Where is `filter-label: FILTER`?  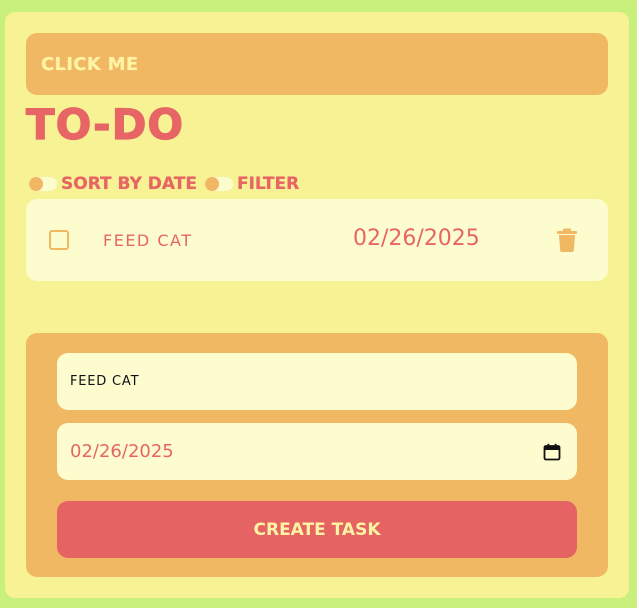 filter-label: FILTER is located at coordinates (268, 184).